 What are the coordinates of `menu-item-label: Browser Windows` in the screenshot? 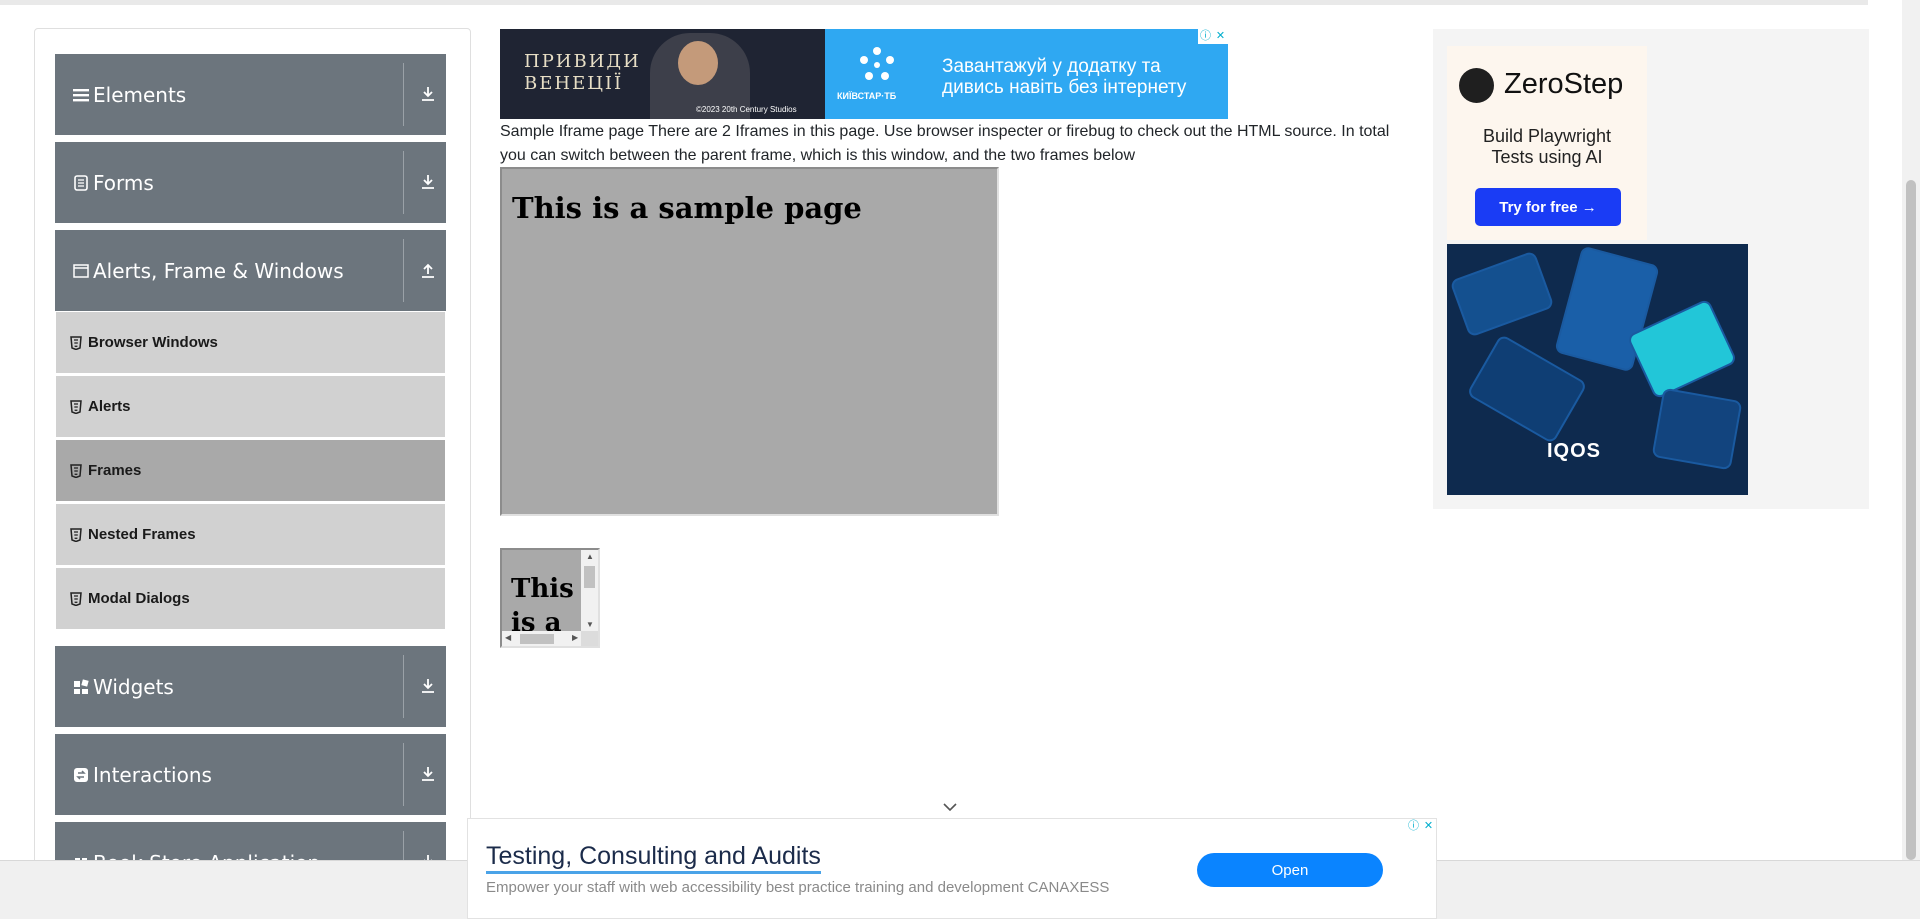 It's located at (153, 342).